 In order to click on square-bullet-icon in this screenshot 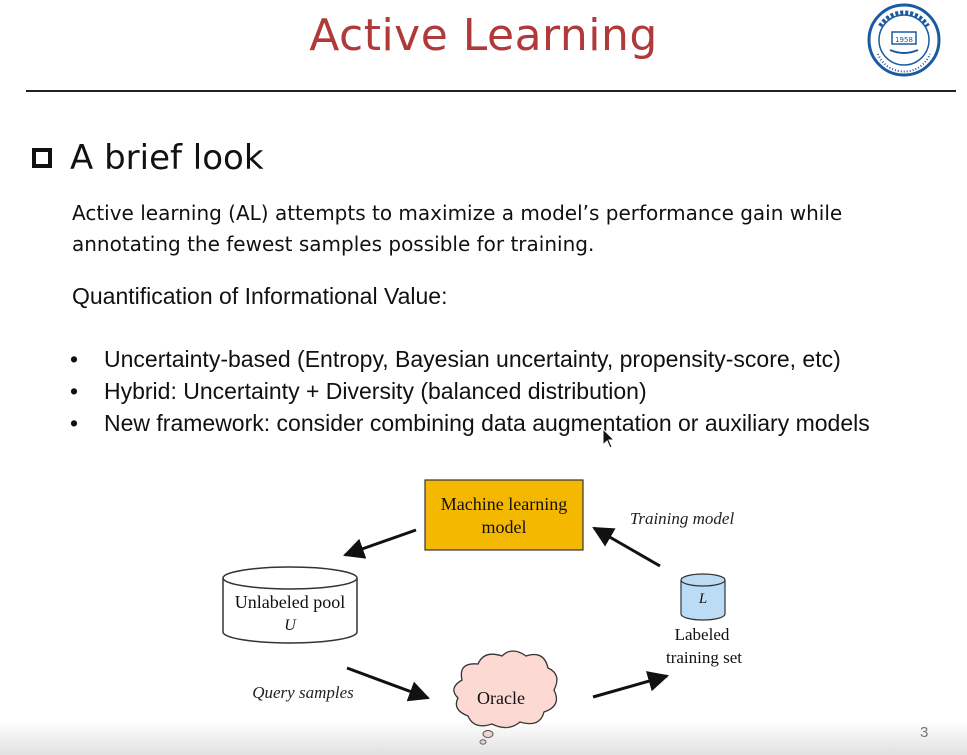, I will do `click(42, 158)`.